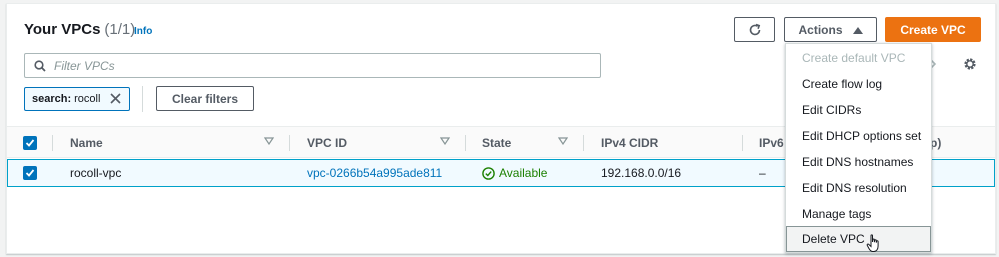 Image resolution: width=999 pixels, height=257 pixels. Describe the element at coordinates (52, 99) in the screenshot. I see `filter-token-key: search:` at that location.